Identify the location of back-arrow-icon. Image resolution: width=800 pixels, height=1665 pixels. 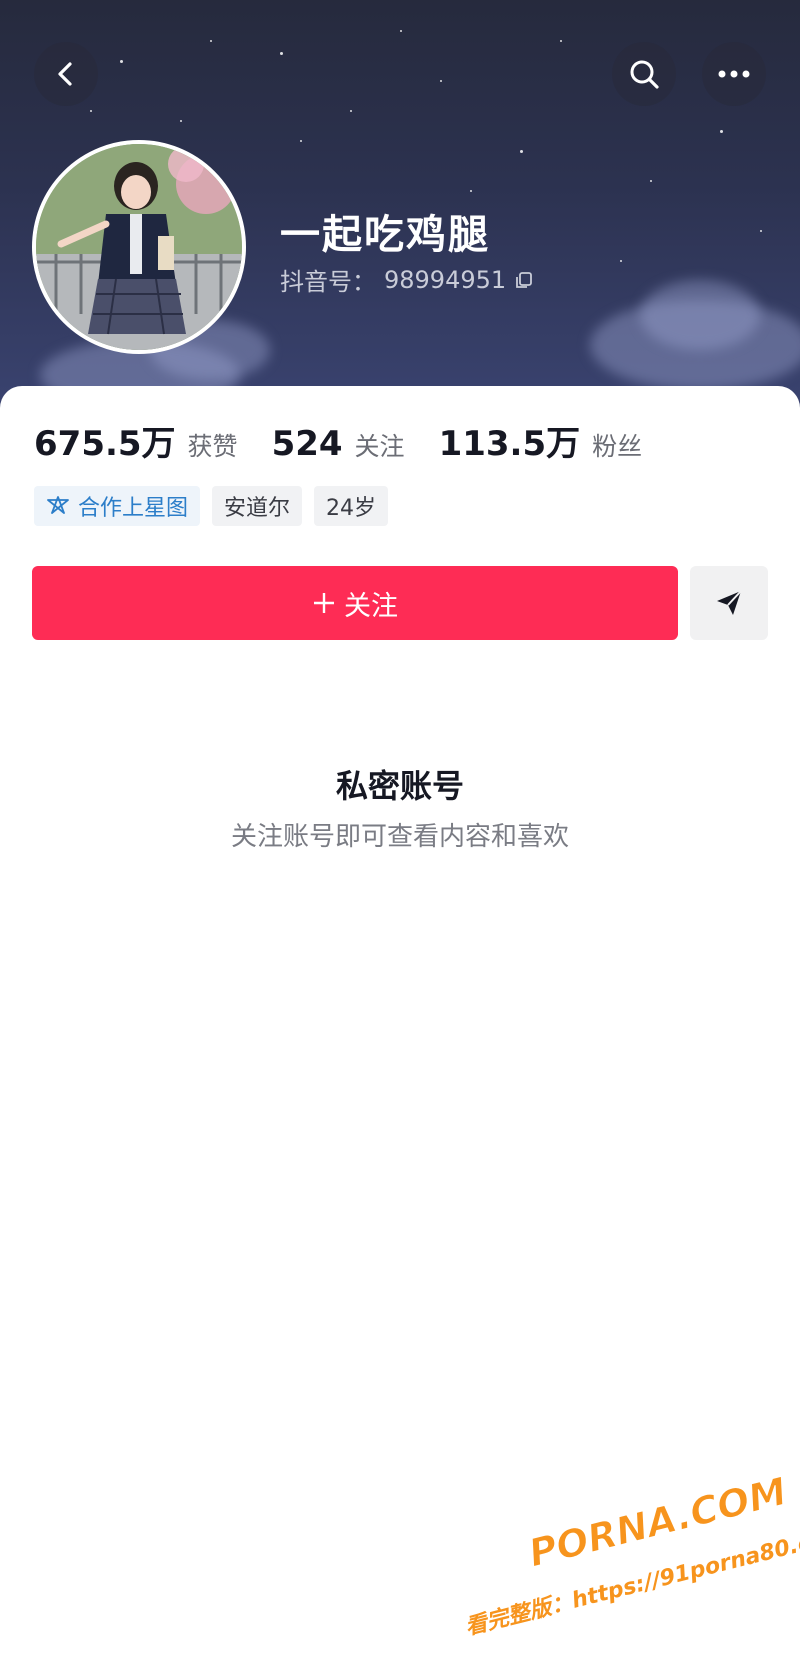
(65, 74).